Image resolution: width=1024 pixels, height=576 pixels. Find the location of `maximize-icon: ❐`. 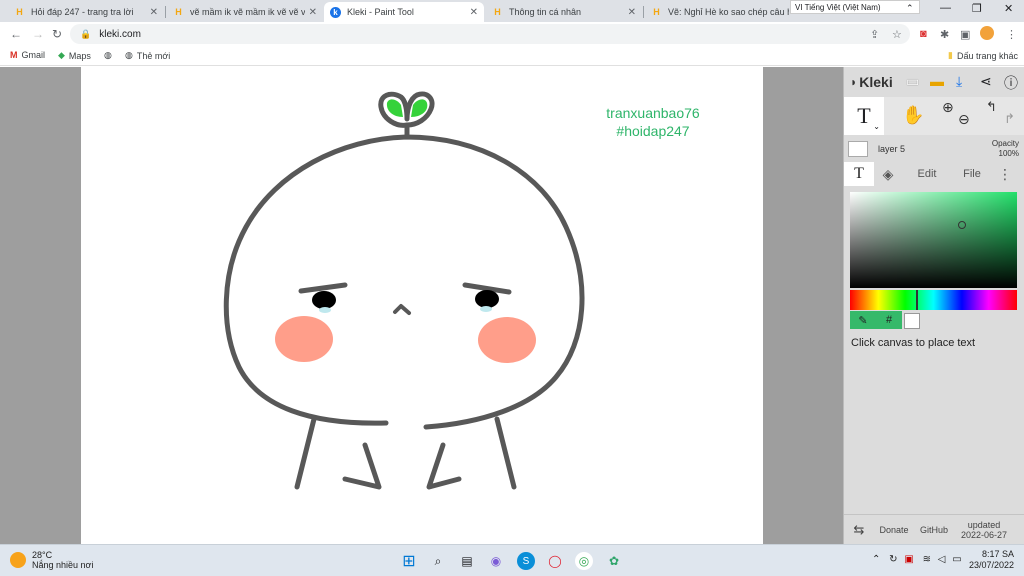

maximize-icon: ❐ is located at coordinates (977, 8).